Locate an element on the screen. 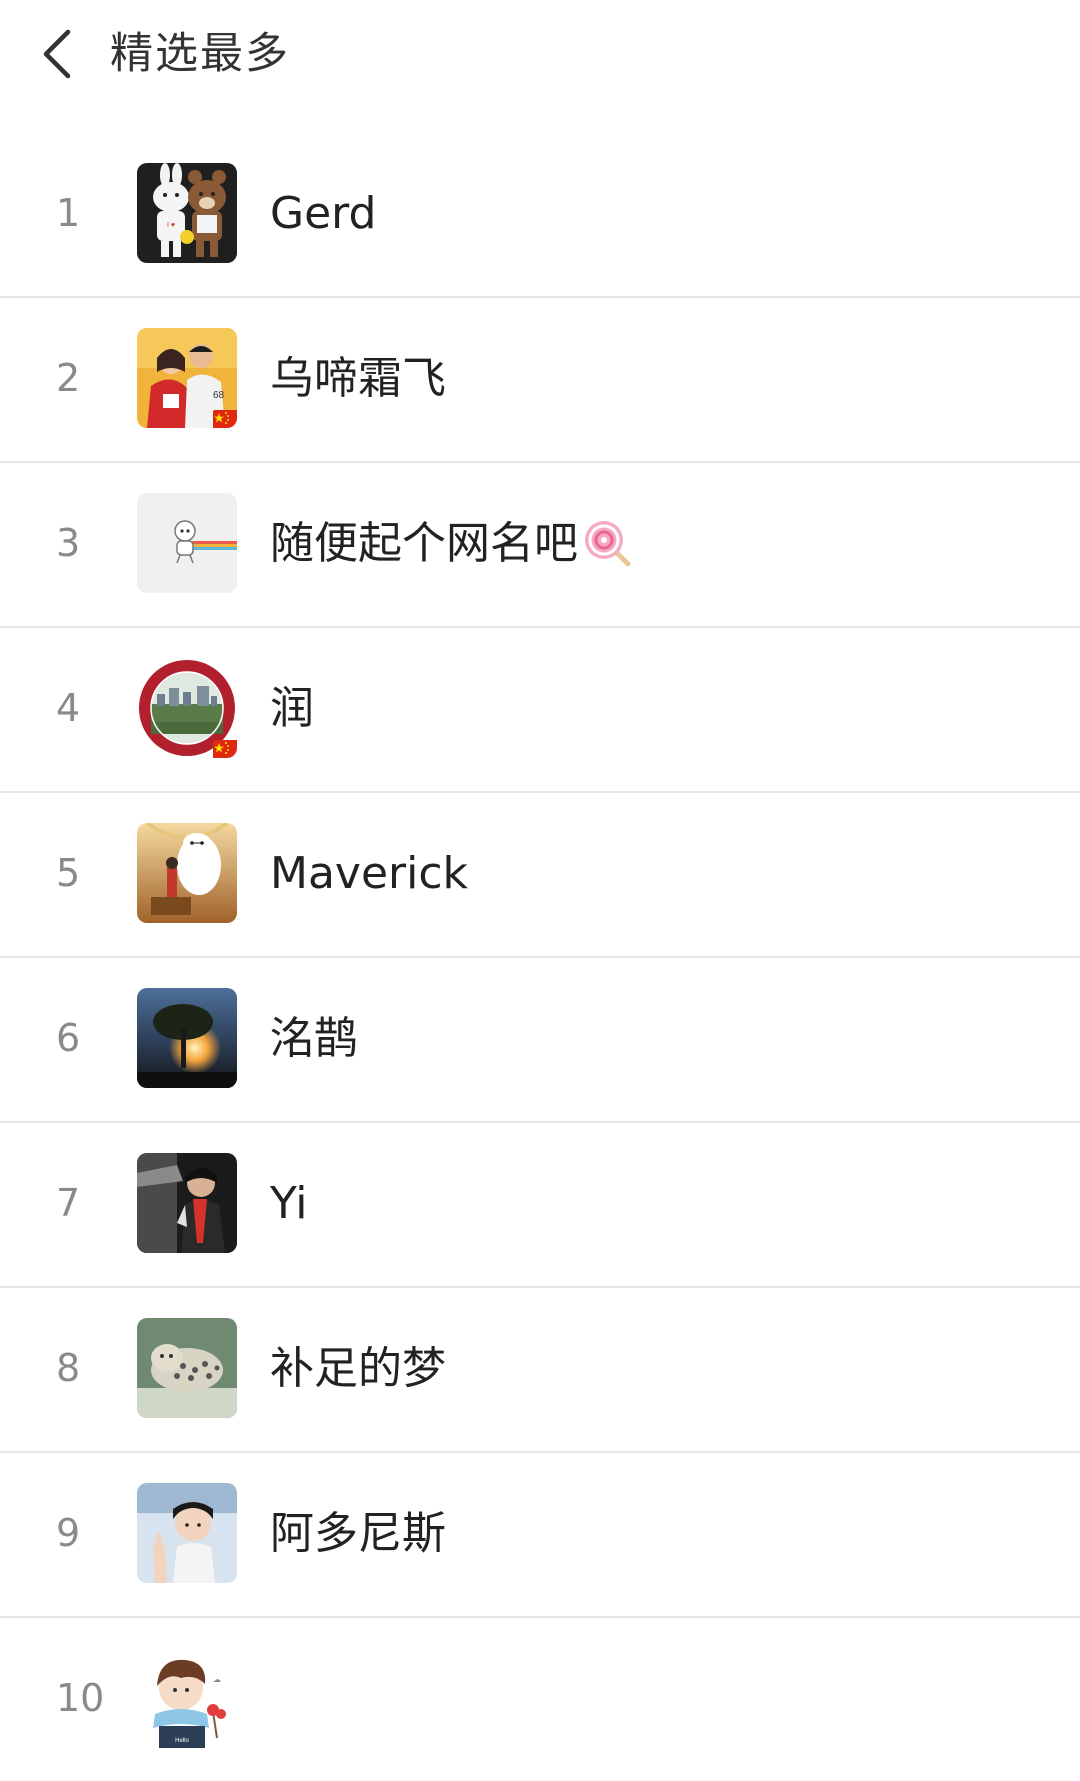 The width and height of the screenshot is (1080, 1781). skater-portrait-avatar is located at coordinates (187, 1533).